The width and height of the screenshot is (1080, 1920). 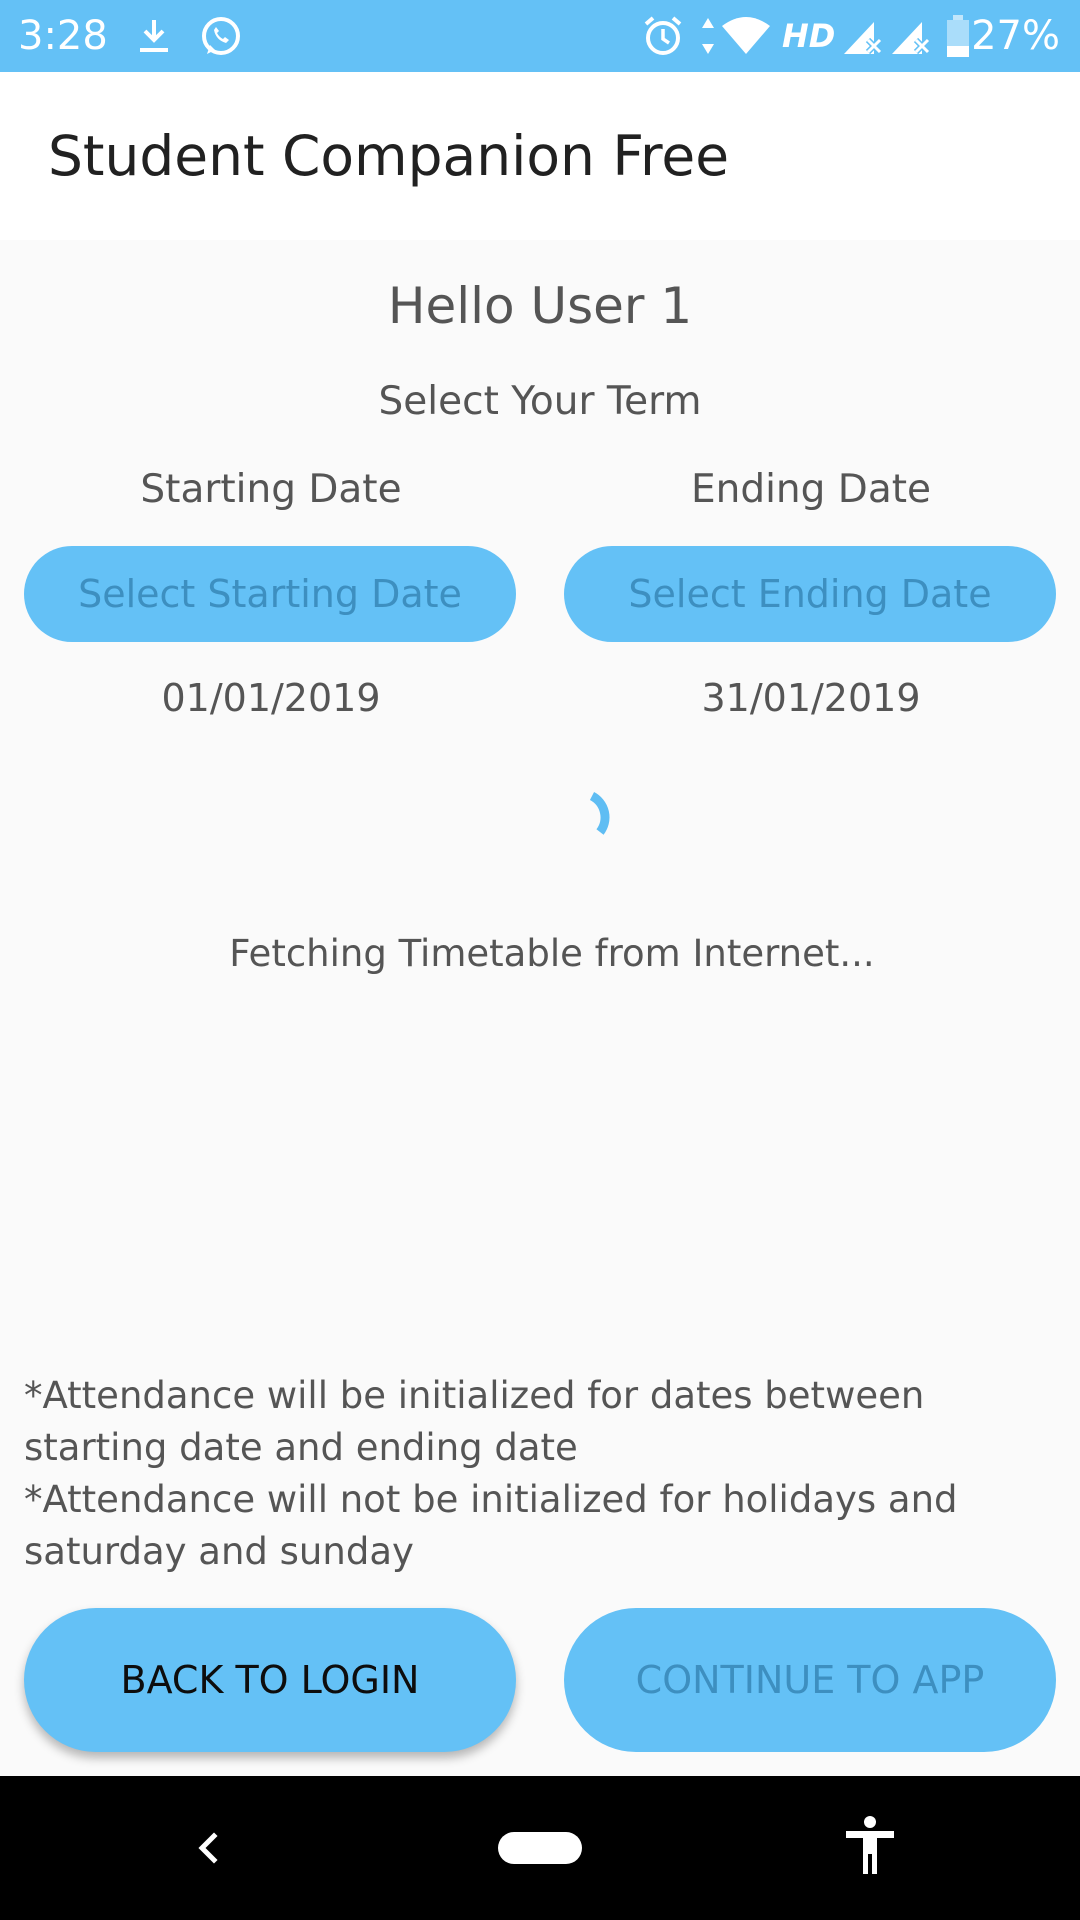 I want to click on download-icon, so click(x=154, y=38).